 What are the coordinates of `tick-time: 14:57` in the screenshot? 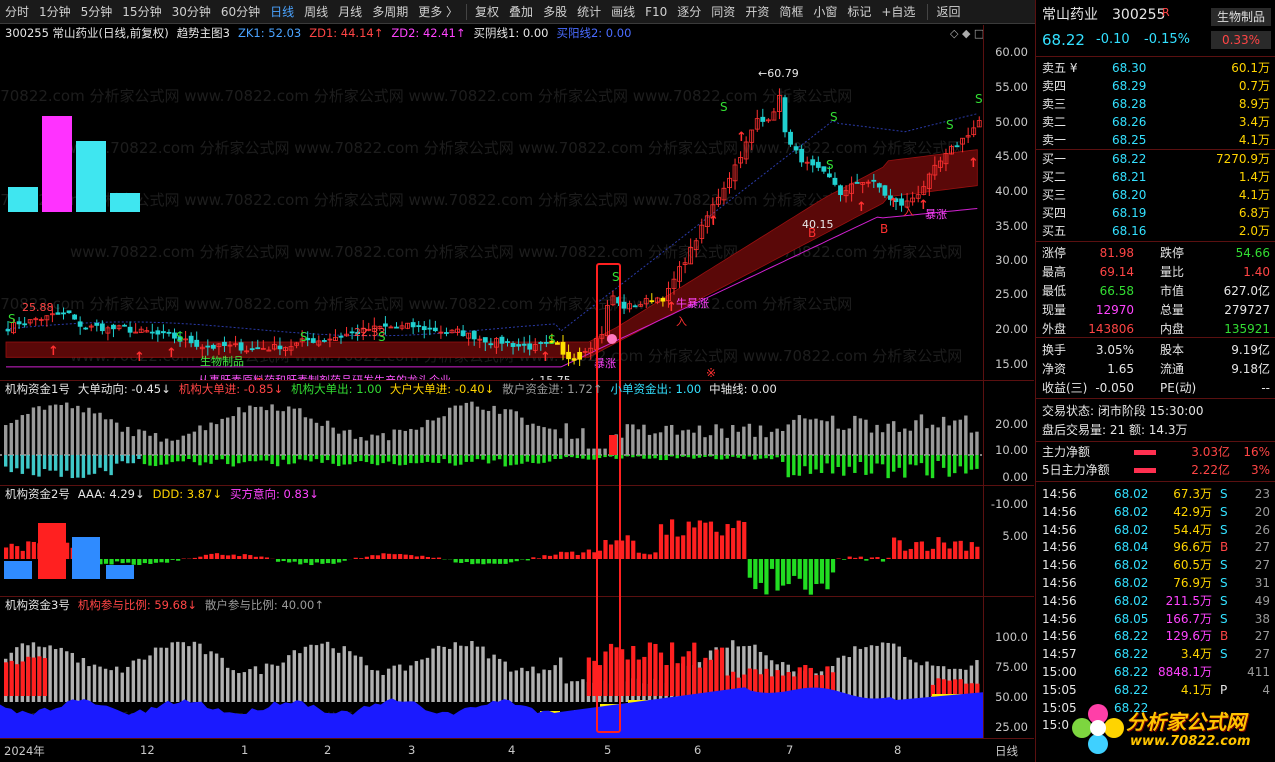 It's located at (1059, 654).